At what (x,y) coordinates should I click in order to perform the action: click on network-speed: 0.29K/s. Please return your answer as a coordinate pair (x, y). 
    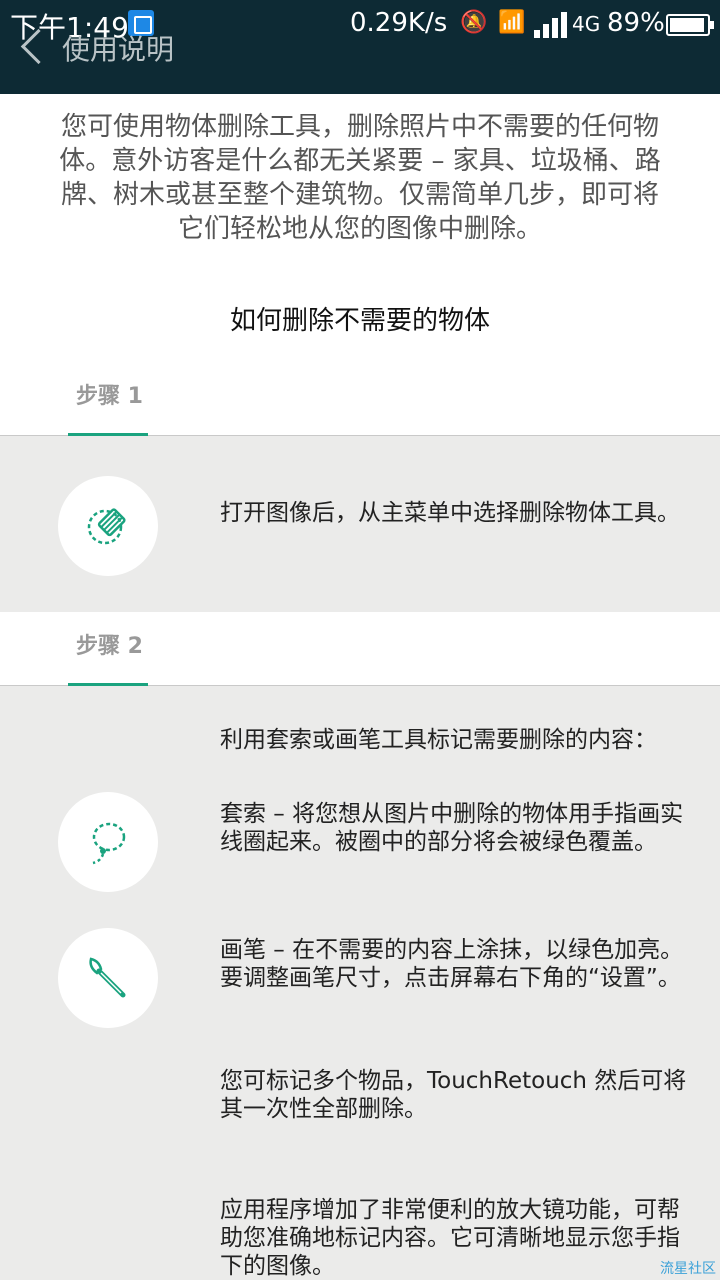
    Looking at the image, I should click on (399, 23).